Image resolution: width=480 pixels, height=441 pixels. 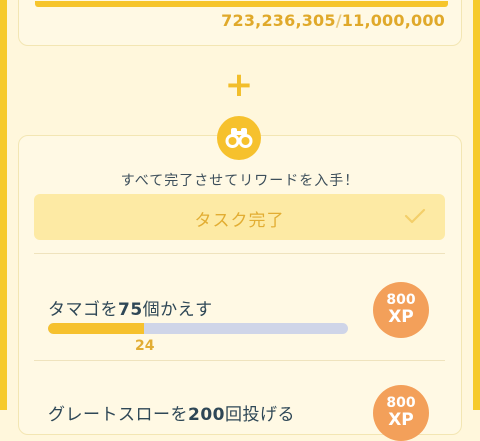 What do you see at coordinates (240, 181) in the screenshot?
I see `reward-subtitle: すべて完了させてリワードを入手！` at bounding box center [240, 181].